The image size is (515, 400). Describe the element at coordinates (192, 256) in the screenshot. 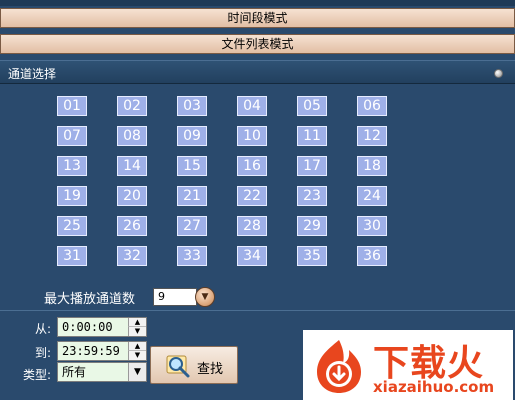

I see `channel-button-33: 33` at that location.